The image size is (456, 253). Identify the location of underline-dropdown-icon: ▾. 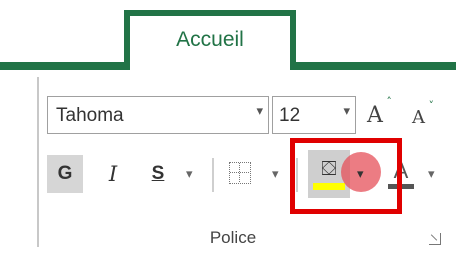
(189, 174).